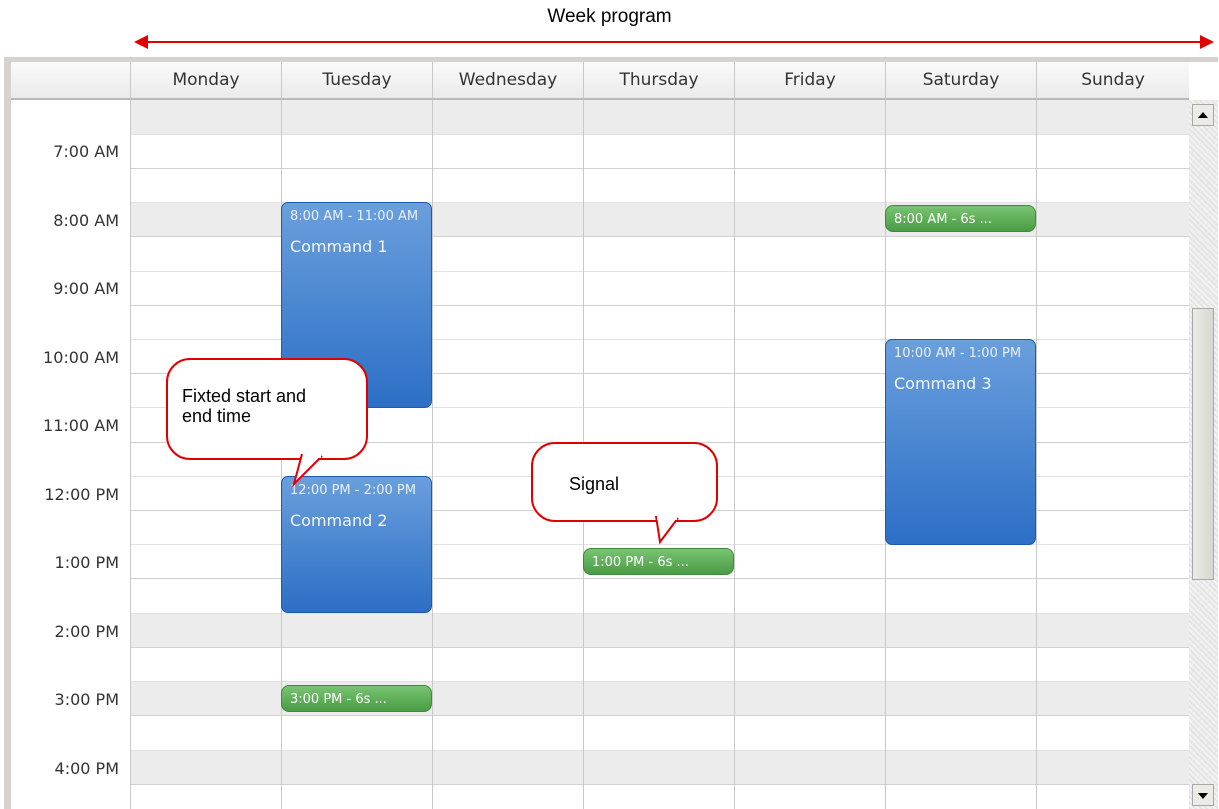  Describe the element at coordinates (356, 544) in the screenshot. I see `appointment-command-2: 12:00 PM - 2:00 PM Command 2` at that location.